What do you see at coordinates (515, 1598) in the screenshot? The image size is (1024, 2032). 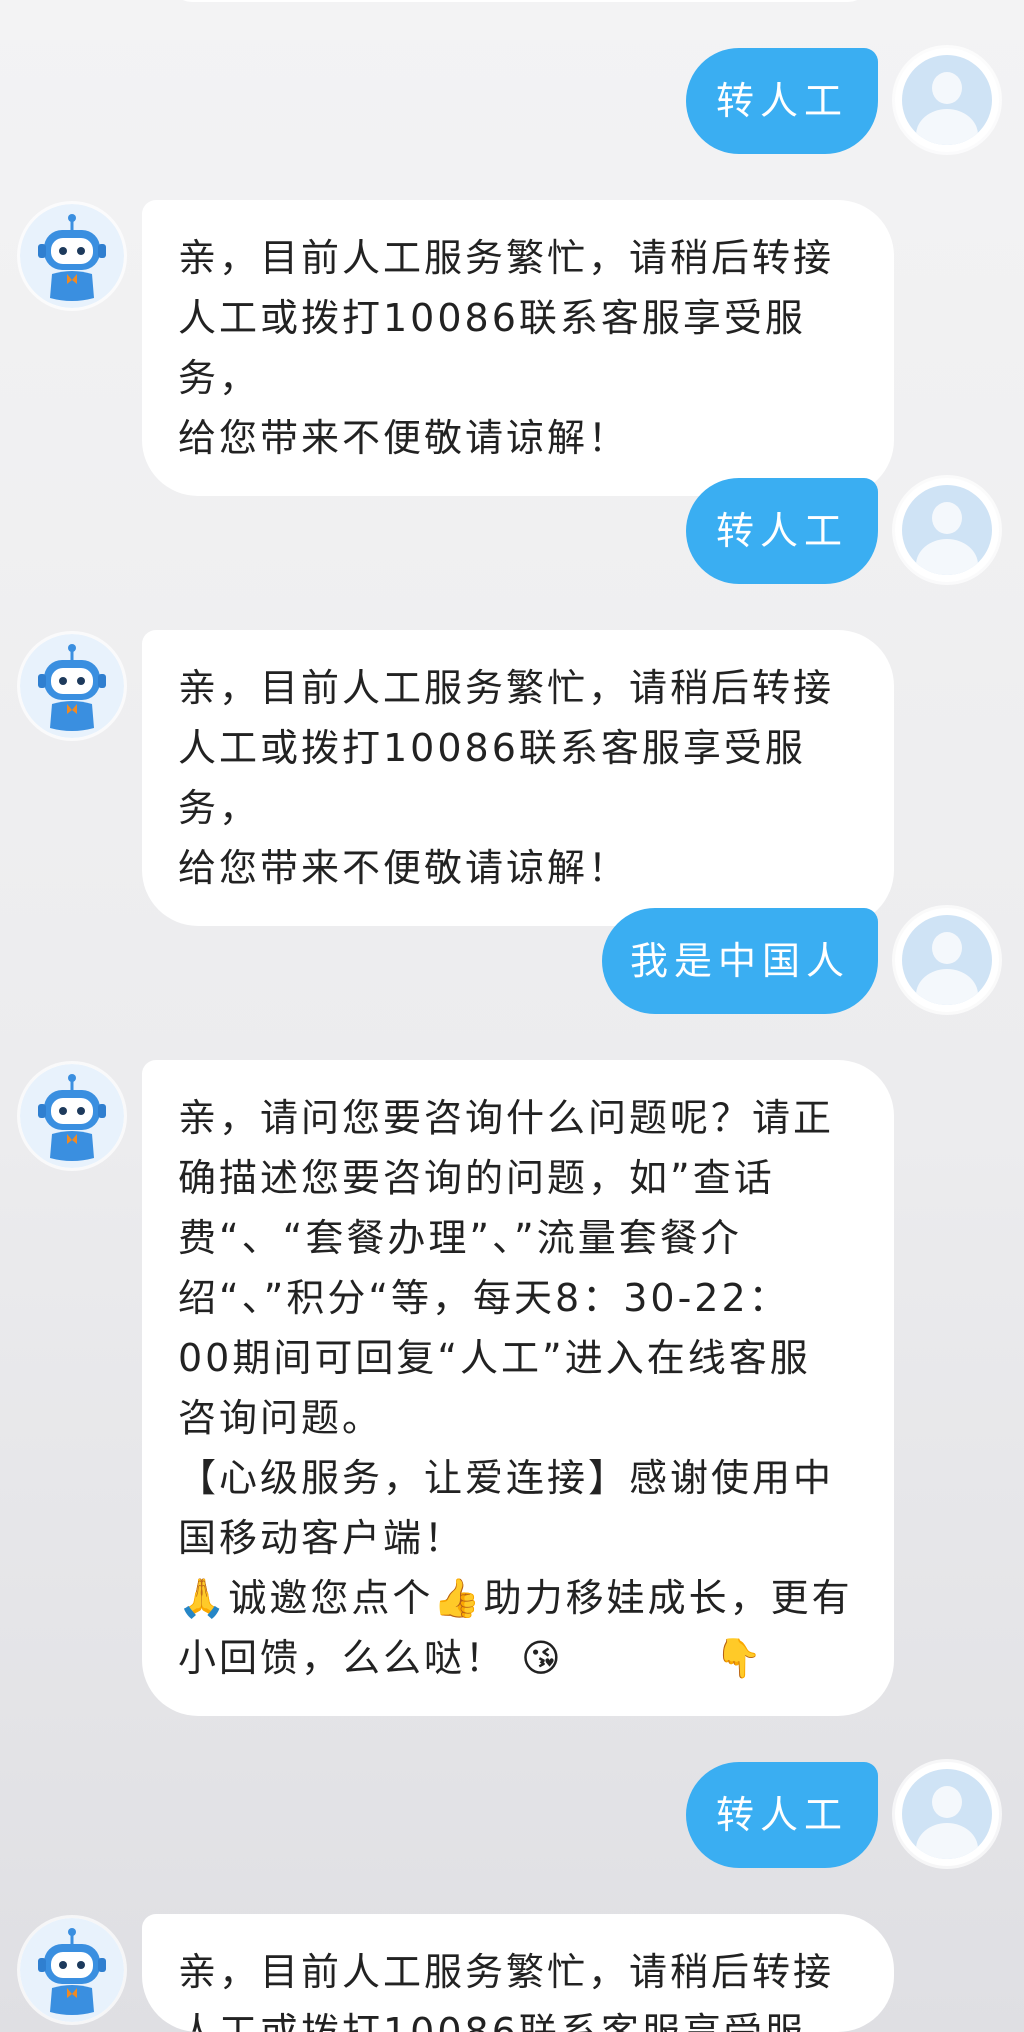 I see `message-line: 🙏诚邀您点个👍助力移娃成长，更有` at bounding box center [515, 1598].